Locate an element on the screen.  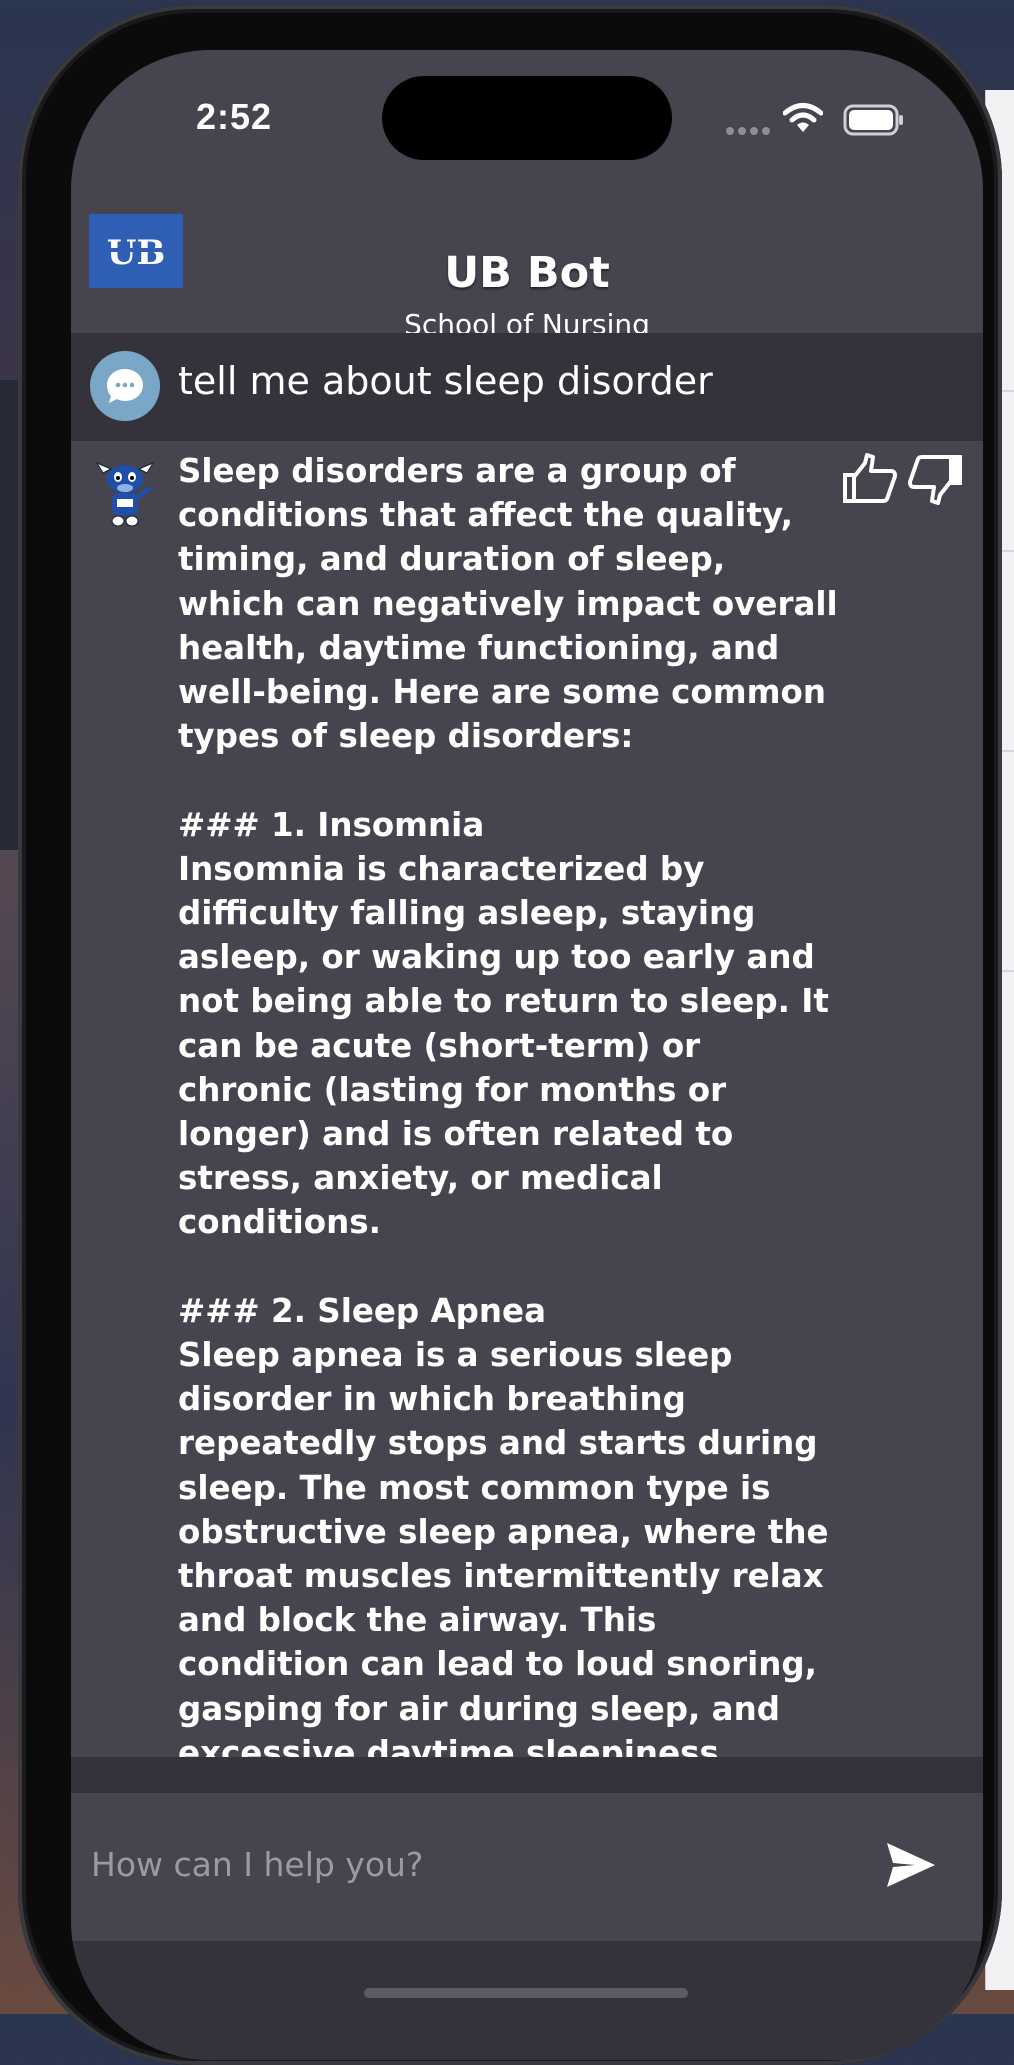
user-avatar is located at coordinates (125, 386).